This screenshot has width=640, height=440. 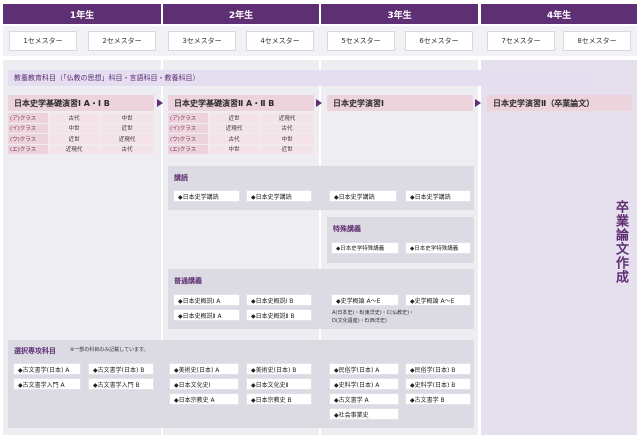 I want to click on general-lecture-note: A(日本史)・B(東洋史)・C(仏教史)・, so click(x=373, y=313).